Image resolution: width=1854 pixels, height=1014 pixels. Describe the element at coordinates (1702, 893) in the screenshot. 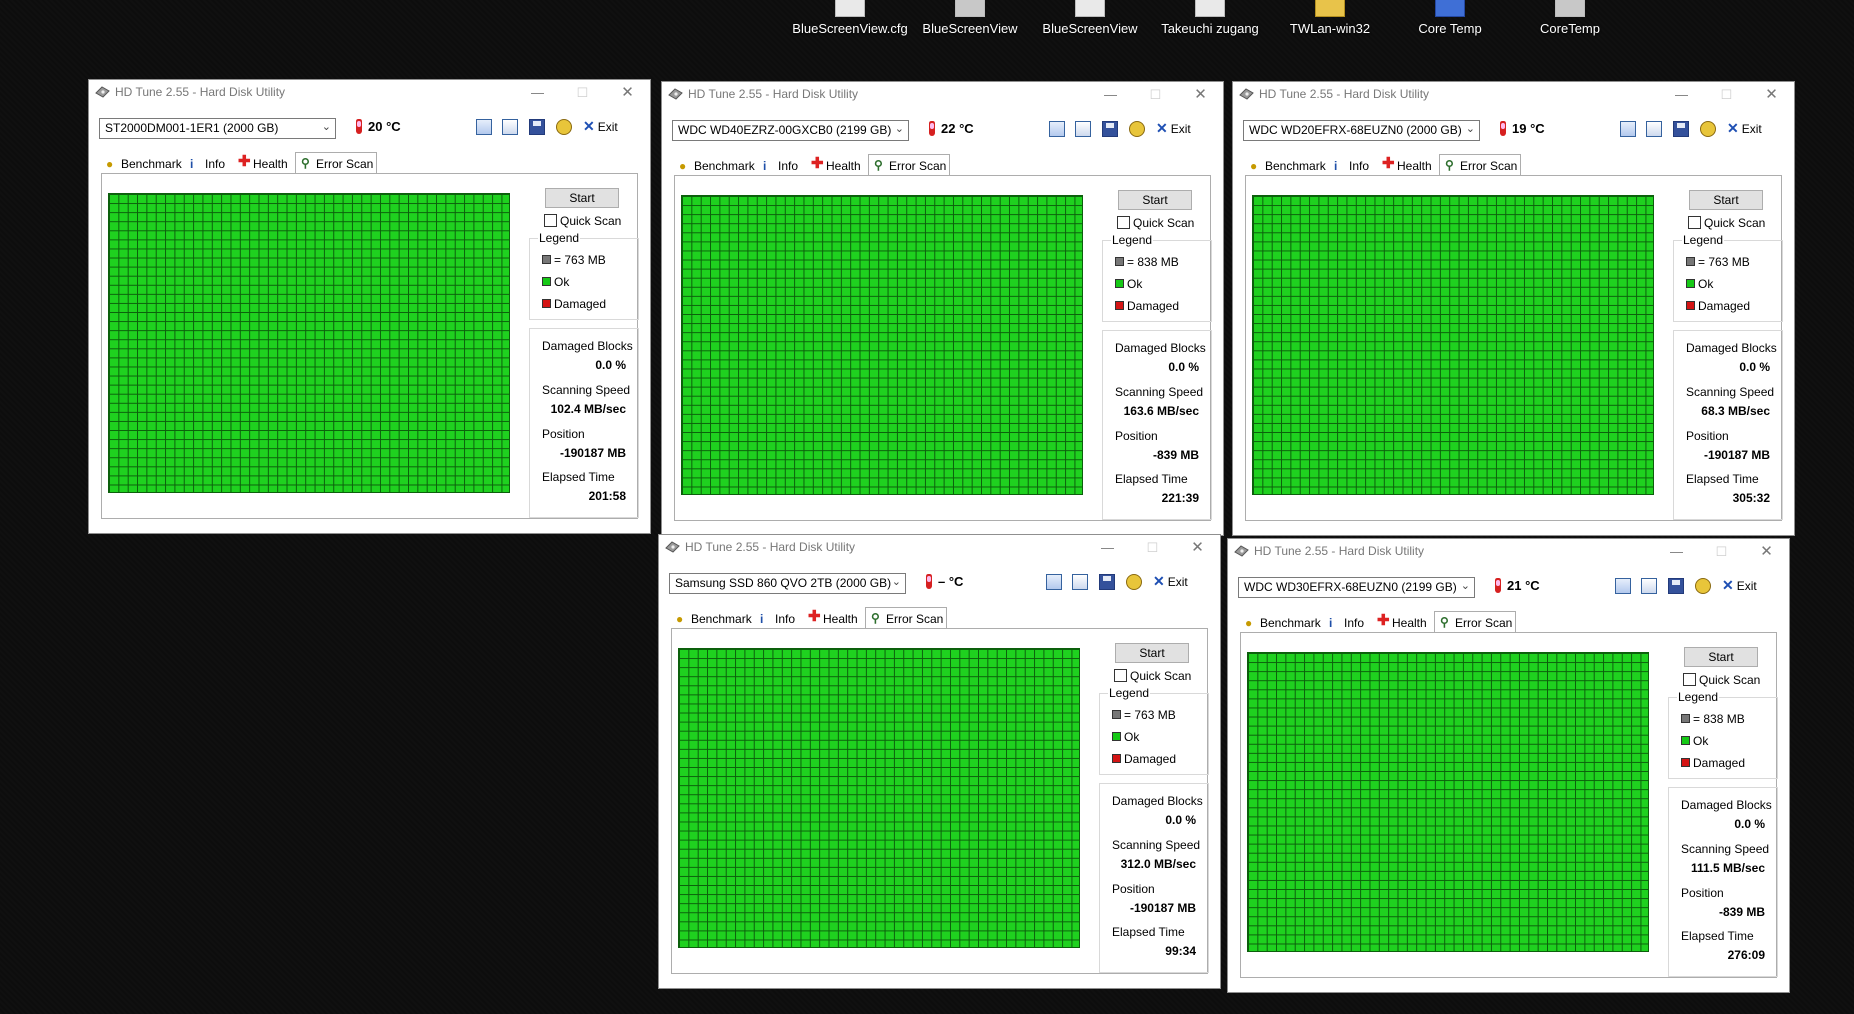

I see `position-label: Position` at that location.